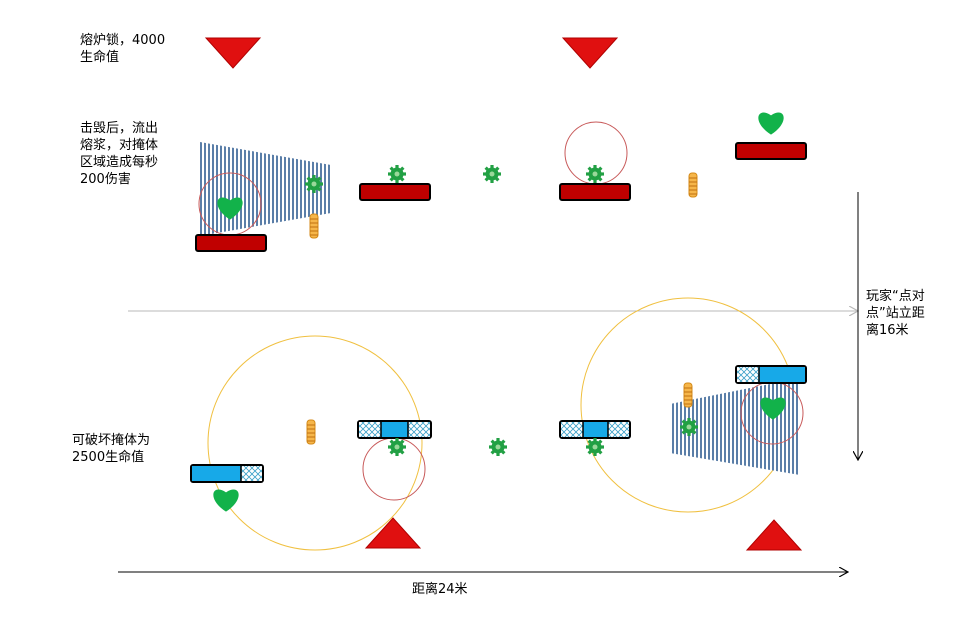 Image resolution: width=977 pixels, height=639 pixels. What do you see at coordinates (123, 49) in the screenshot?
I see `furnace-lock-label: 熔炉锁，4000 生命值` at bounding box center [123, 49].